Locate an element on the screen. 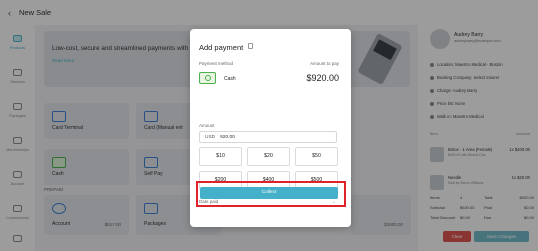 Image resolution: width=538 pixels, height=251 pixels. payment-method-label: Payment method is located at coordinates (216, 63).